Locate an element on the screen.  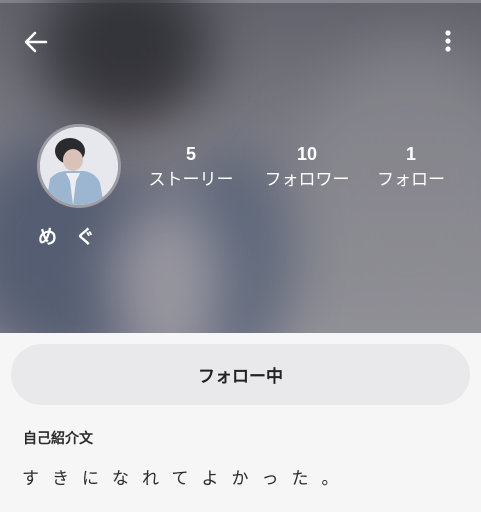
stories-count: 5 ストーリー is located at coordinates (191, 168).